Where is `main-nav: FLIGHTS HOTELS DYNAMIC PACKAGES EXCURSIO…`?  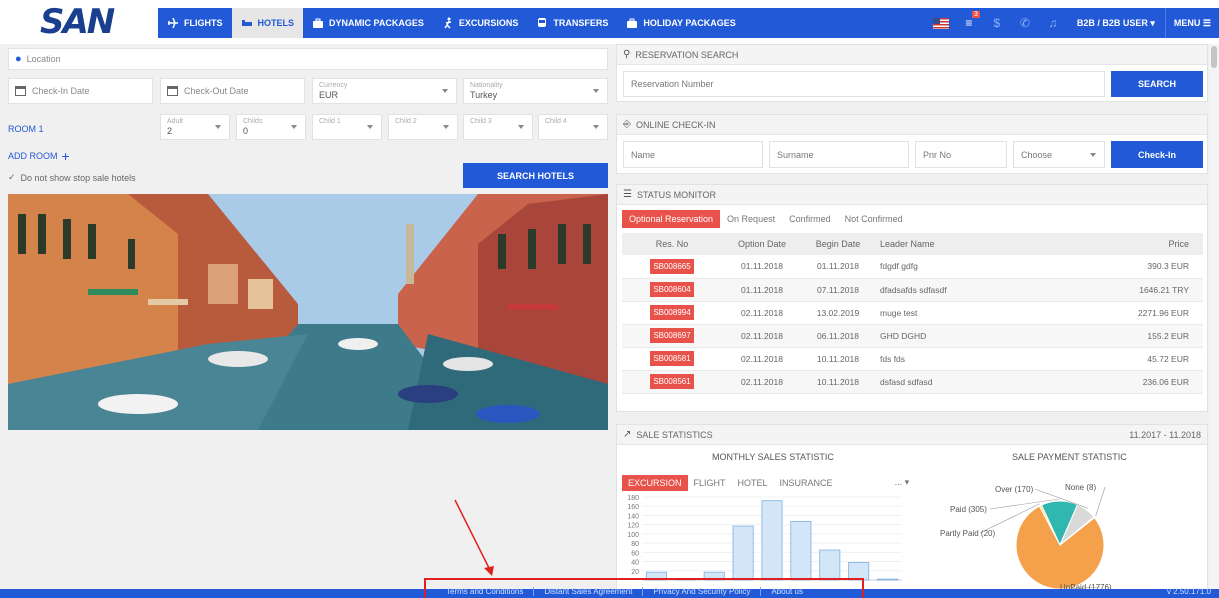
main-nav: FLIGHTS HOTELS DYNAMIC PACKAGES EXCURSIO… is located at coordinates (688, 23).